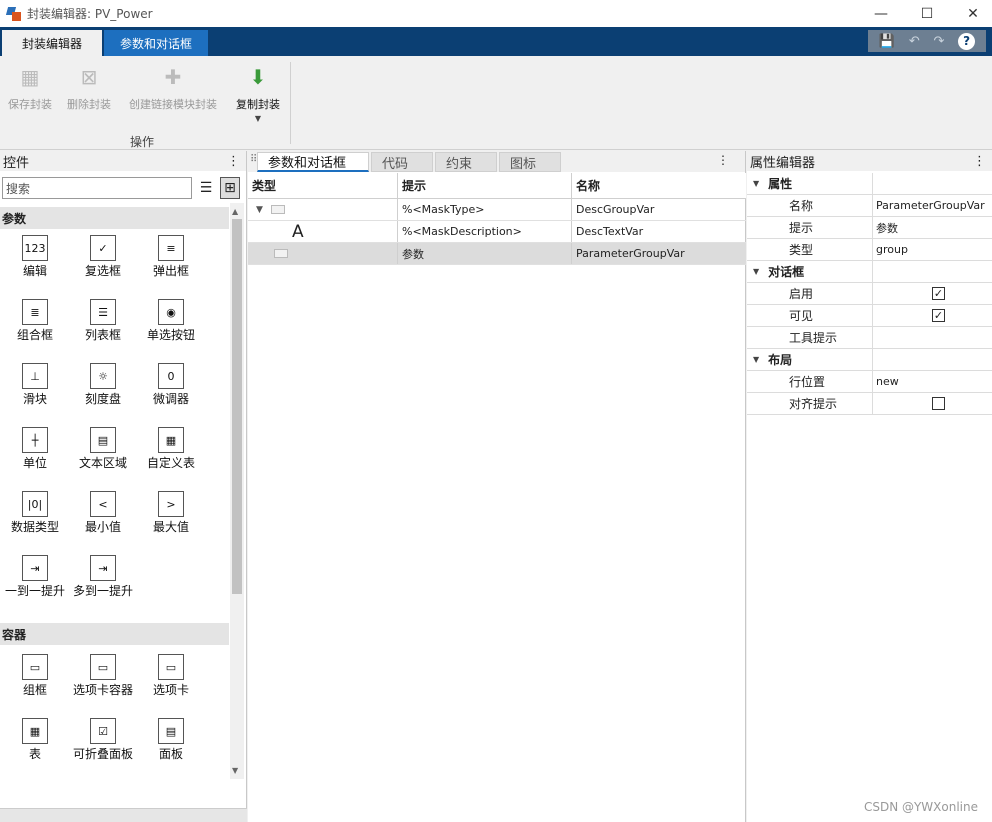  Describe the element at coordinates (102, 399) in the screenshot. I see `control-label: 刻度盘` at that location.